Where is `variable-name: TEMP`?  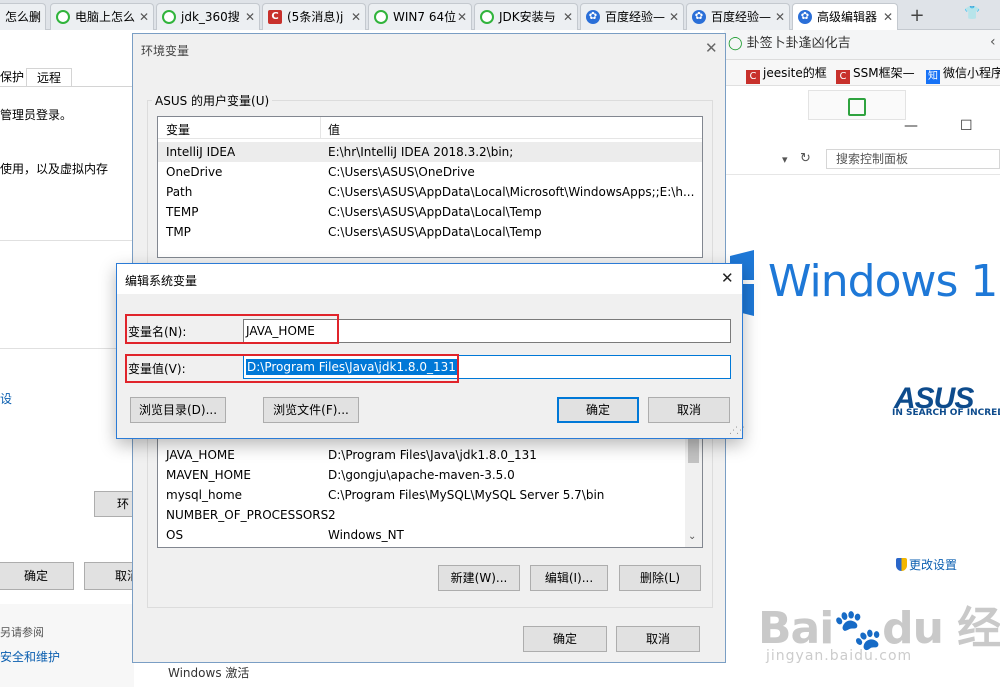 variable-name: TEMP is located at coordinates (182, 212).